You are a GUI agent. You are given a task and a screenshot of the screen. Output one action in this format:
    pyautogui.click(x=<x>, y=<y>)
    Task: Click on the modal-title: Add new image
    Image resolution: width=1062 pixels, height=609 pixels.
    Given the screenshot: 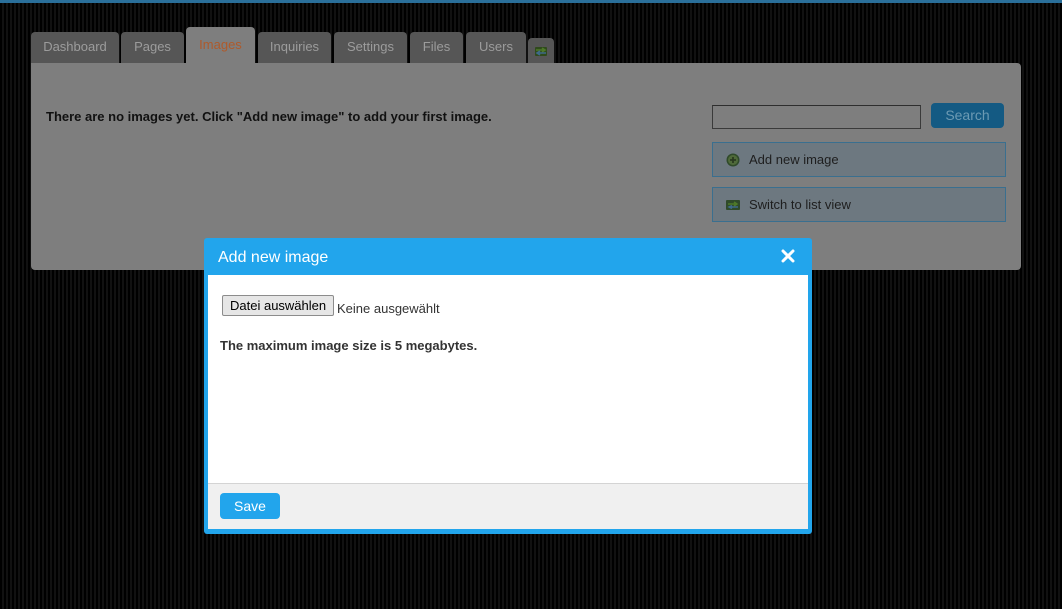 What is the action you would take?
    pyautogui.click(x=273, y=257)
    